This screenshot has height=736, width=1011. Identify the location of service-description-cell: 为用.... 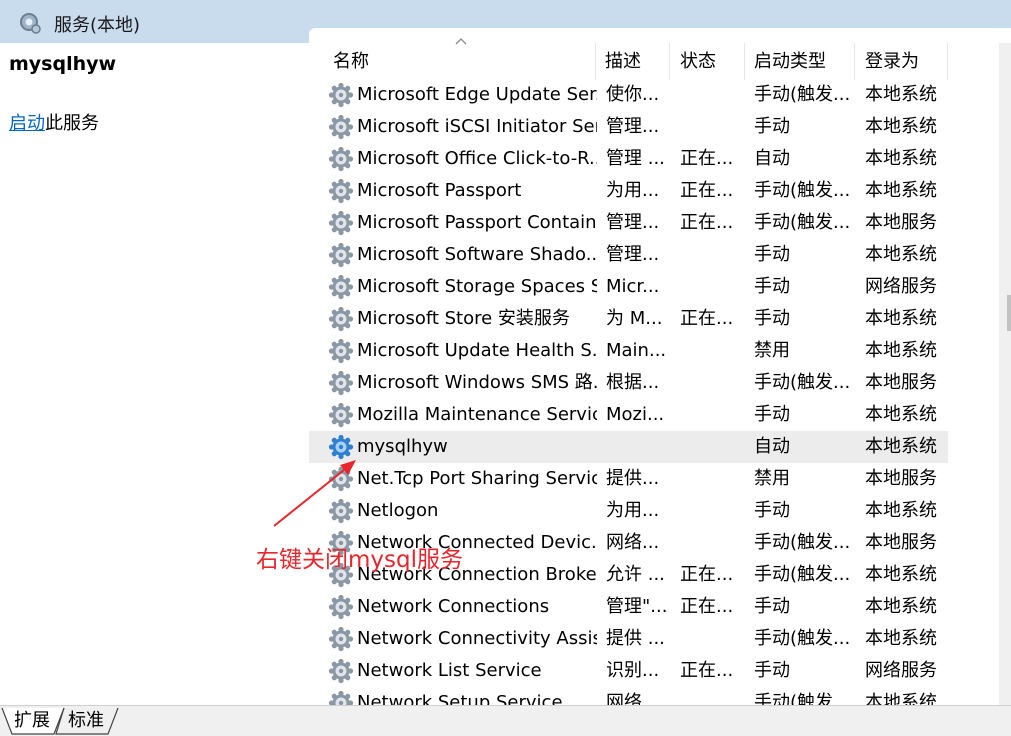
(633, 510).